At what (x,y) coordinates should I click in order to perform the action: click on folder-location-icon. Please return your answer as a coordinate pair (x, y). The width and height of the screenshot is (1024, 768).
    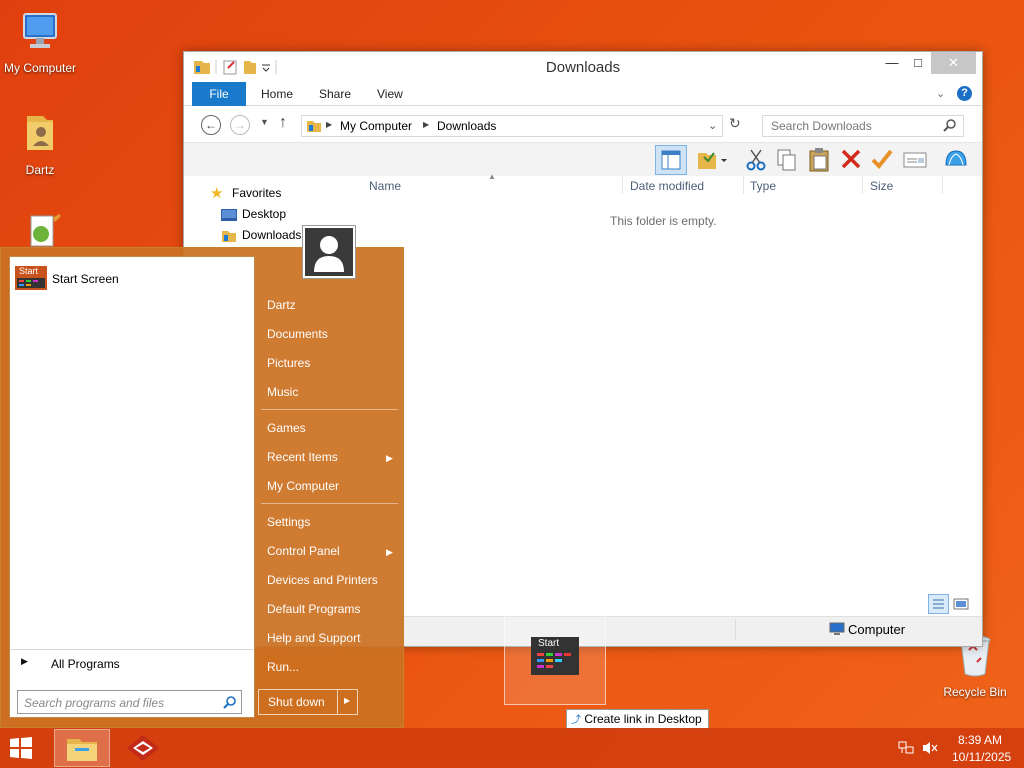
    Looking at the image, I should click on (314, 127).